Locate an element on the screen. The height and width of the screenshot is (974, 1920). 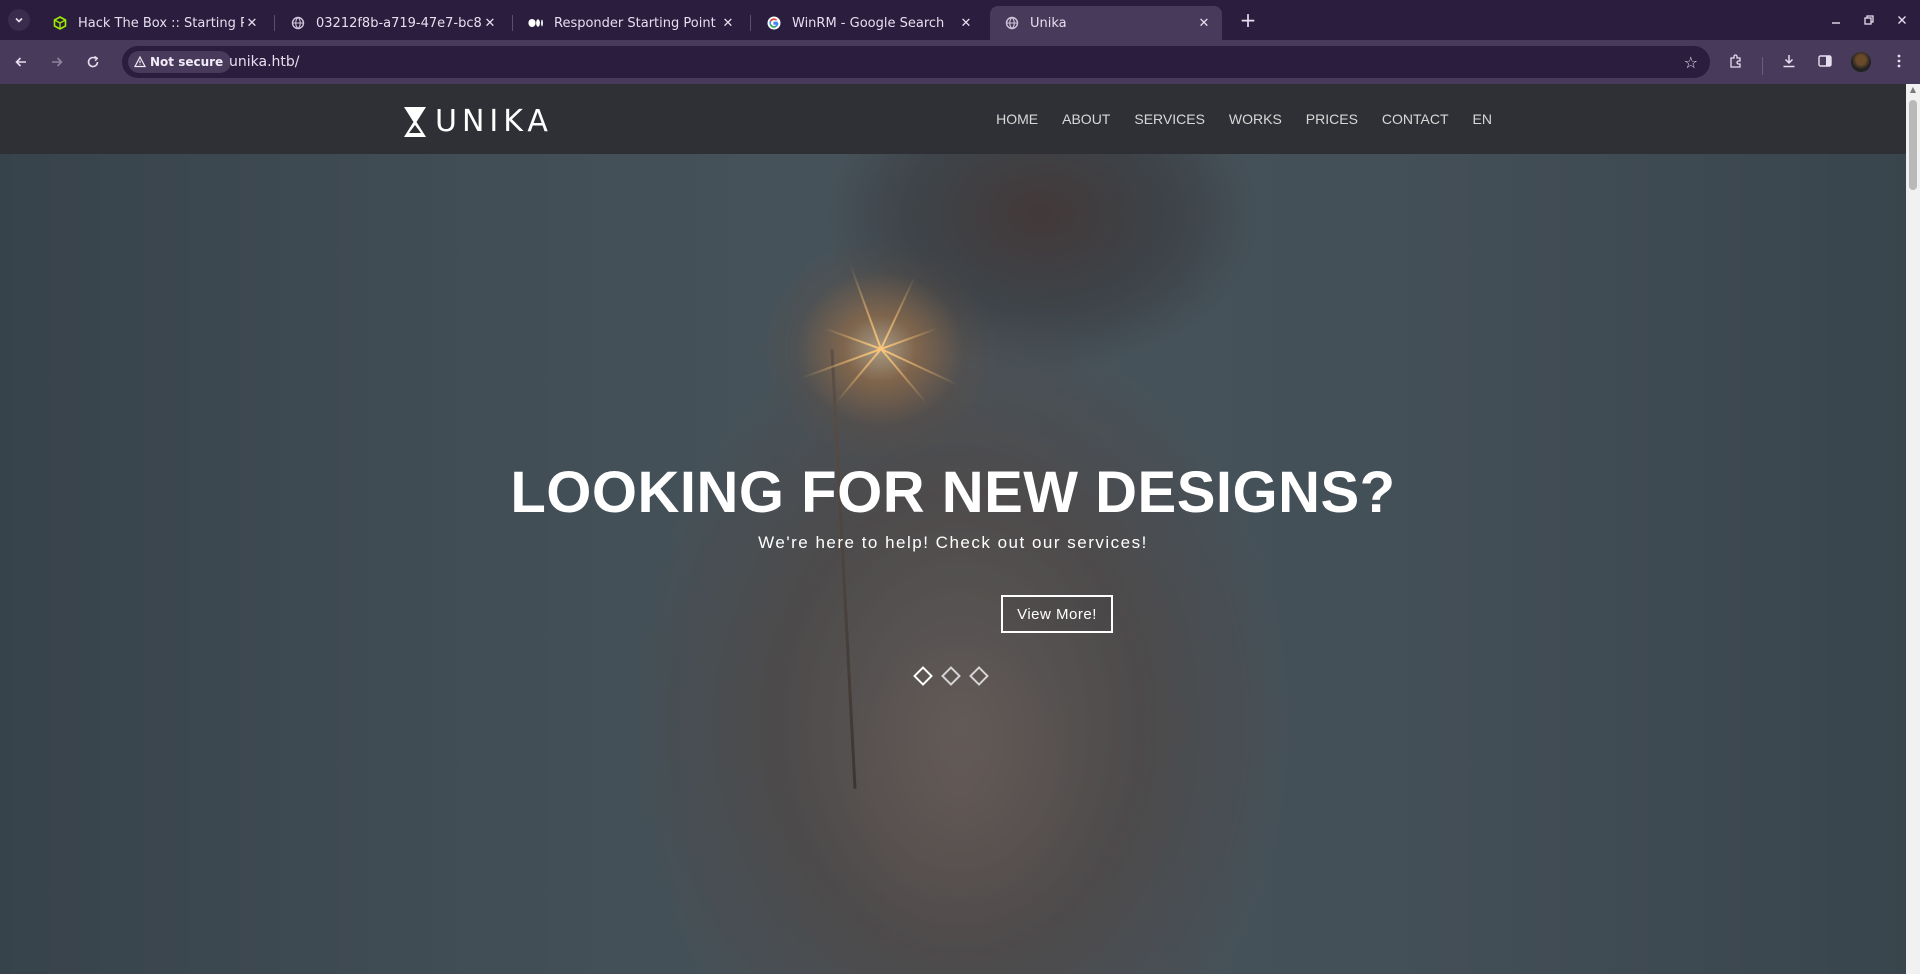
close-icon is located at coordinates (1902, 20).